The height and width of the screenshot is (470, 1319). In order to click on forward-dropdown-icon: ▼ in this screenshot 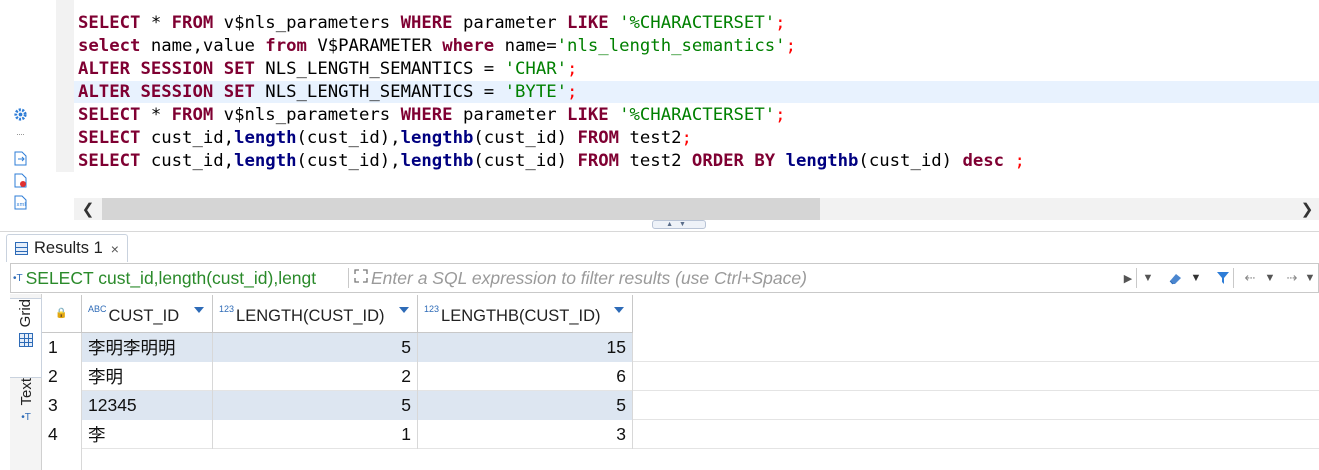, I will do `click(1310, 278)`.